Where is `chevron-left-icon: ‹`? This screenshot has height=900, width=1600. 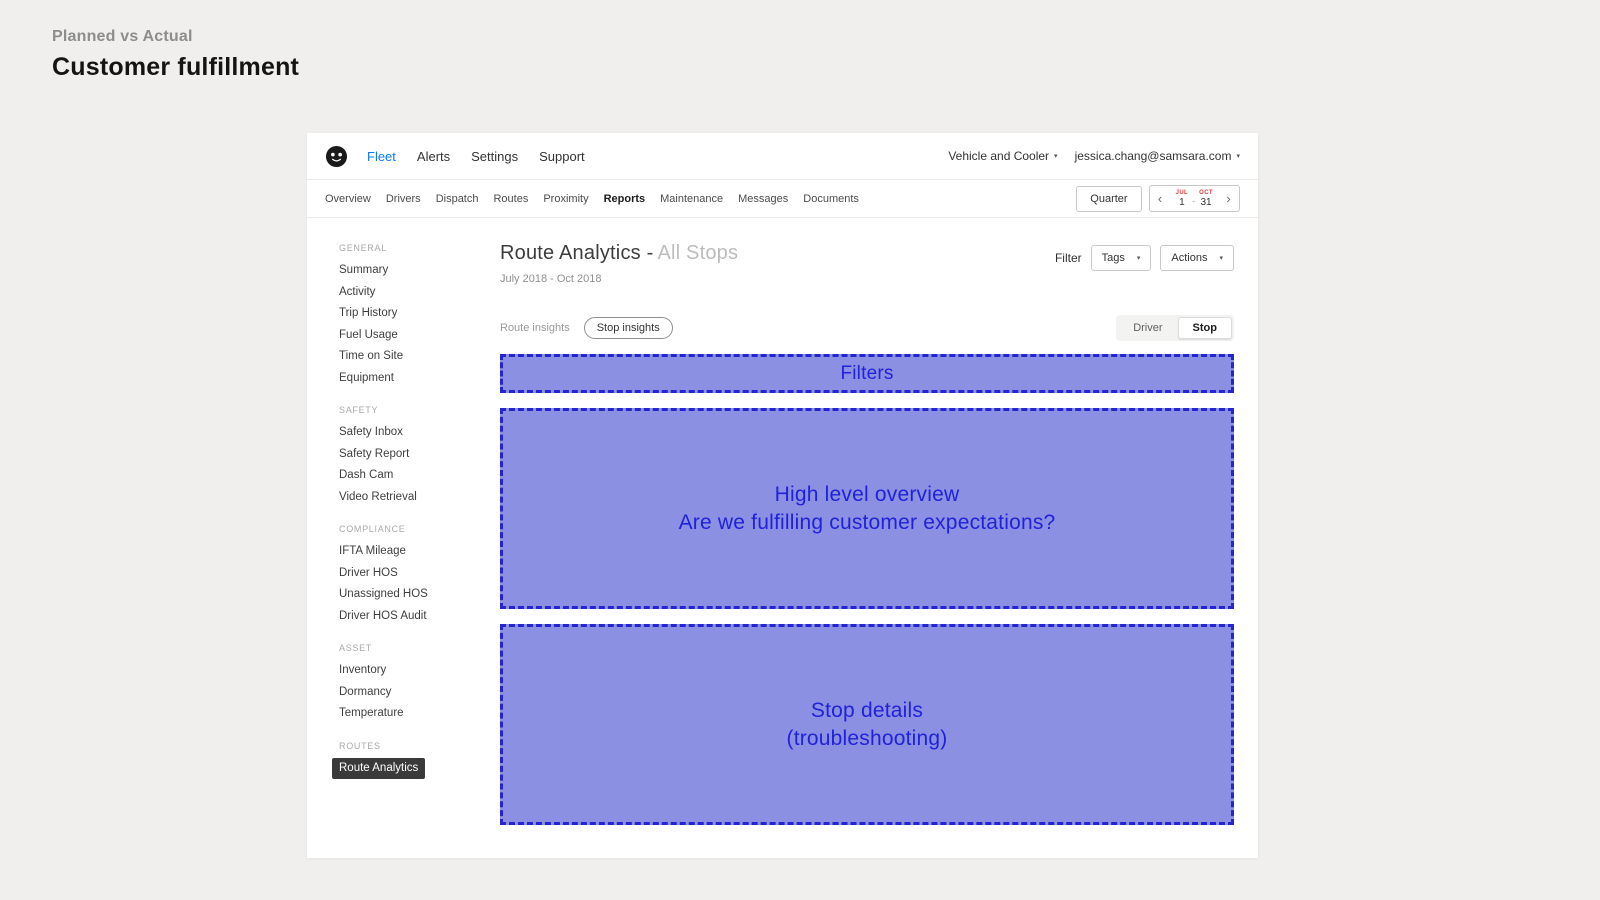
chevron-left-icon: ‹ is located at coordinates (1160, 198).